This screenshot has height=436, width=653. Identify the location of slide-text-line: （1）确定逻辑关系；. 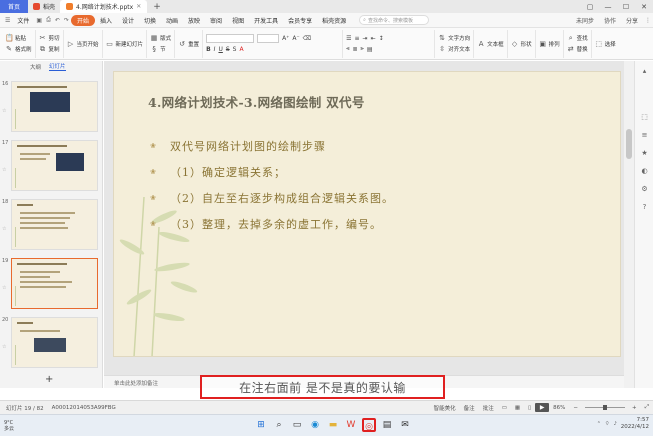
(228, 172).